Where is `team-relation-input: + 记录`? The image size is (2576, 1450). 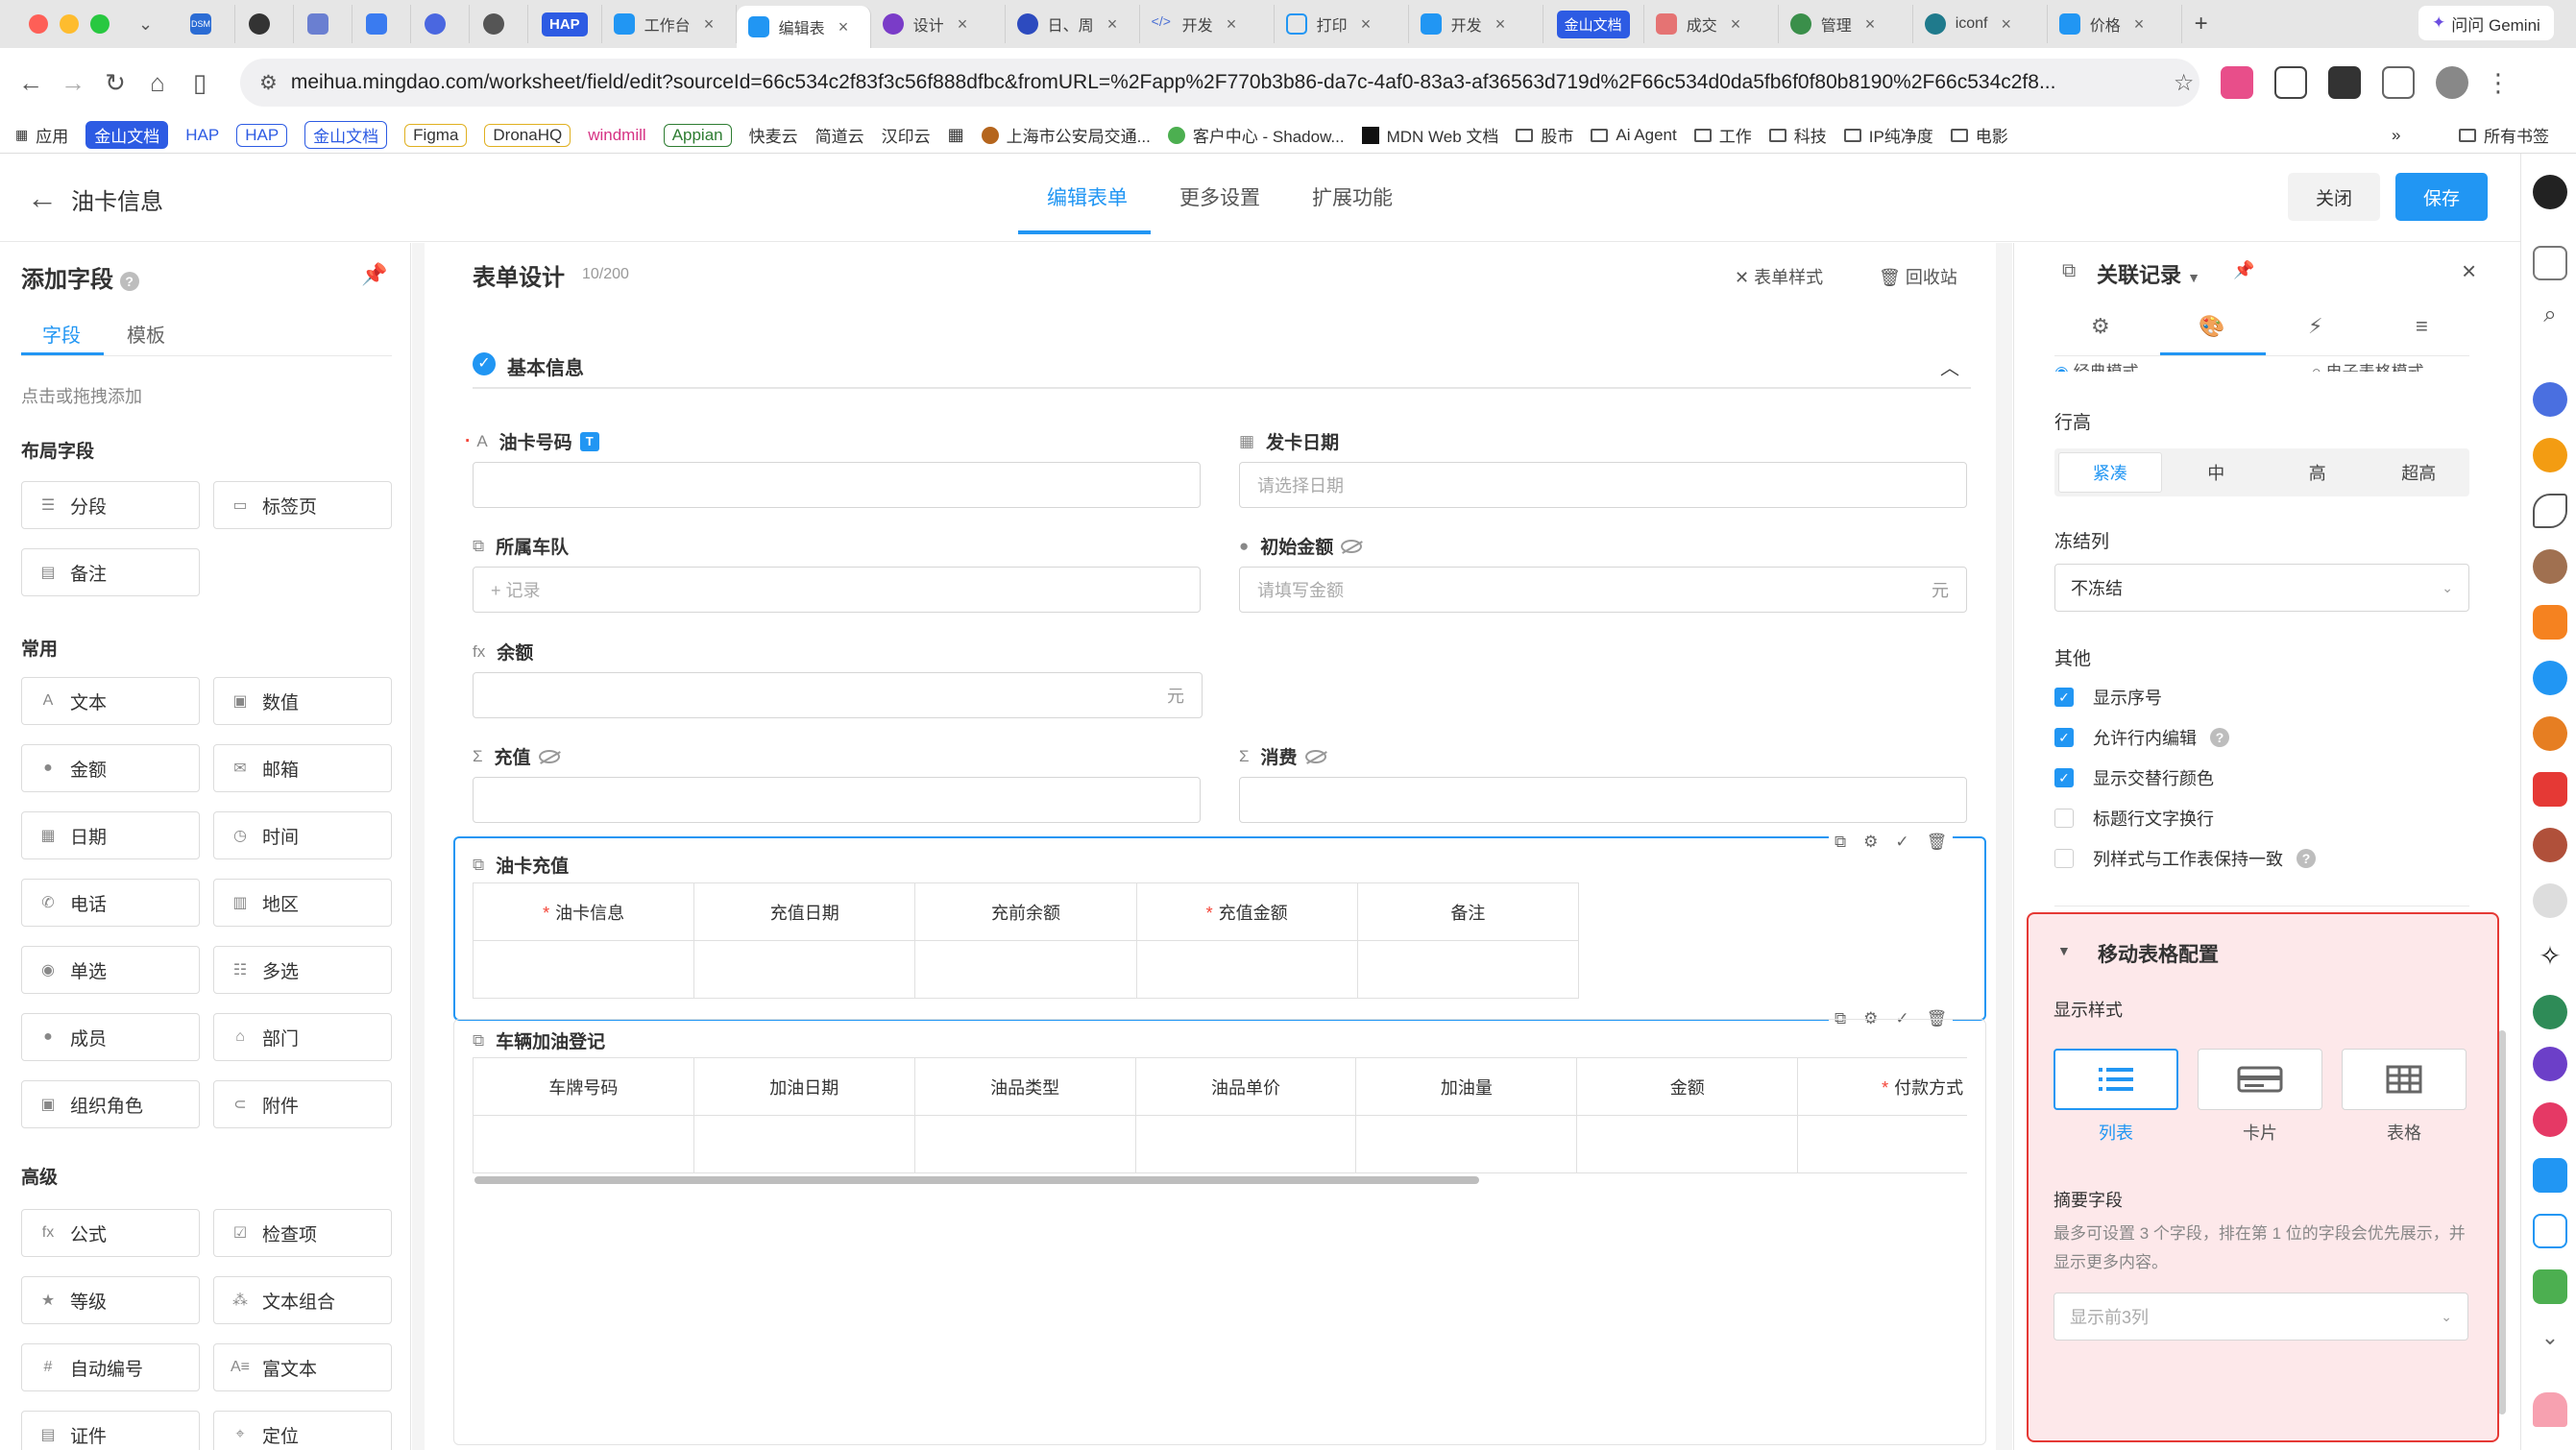
team-relation-input: + 记录 is located at coordinates (837, 590).